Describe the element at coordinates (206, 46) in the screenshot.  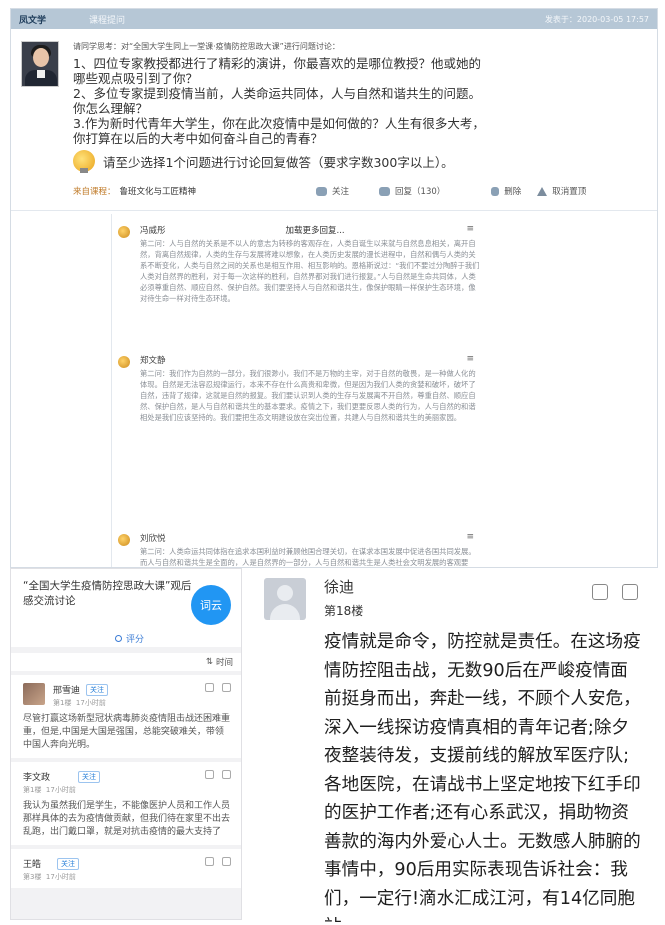
I see `post-intro: 请同学思考：对“全国大学生同上一堂课·疫情防控思政大课”进行问题讨论：` at that location.